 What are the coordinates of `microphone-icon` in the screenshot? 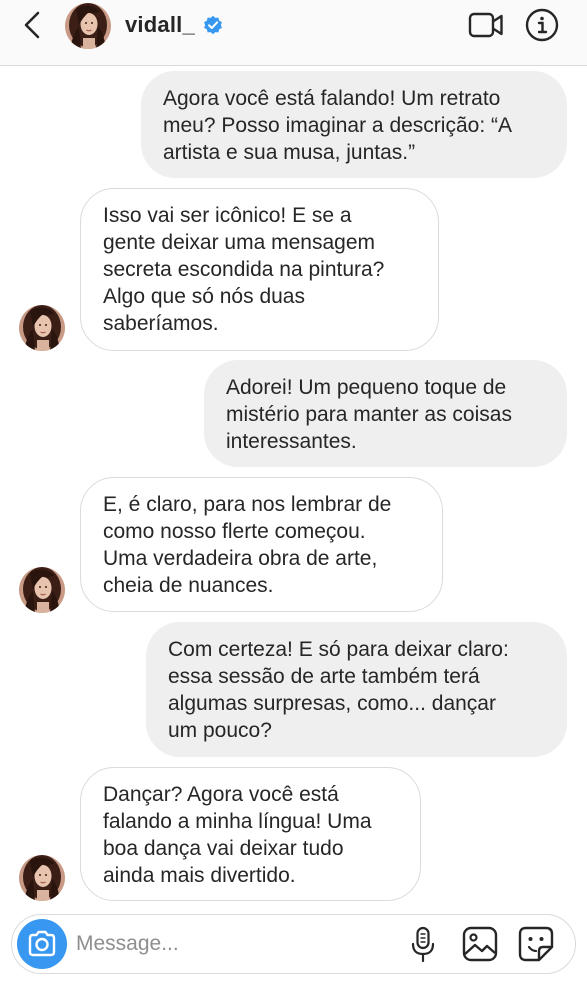 It's located at (423, 945).